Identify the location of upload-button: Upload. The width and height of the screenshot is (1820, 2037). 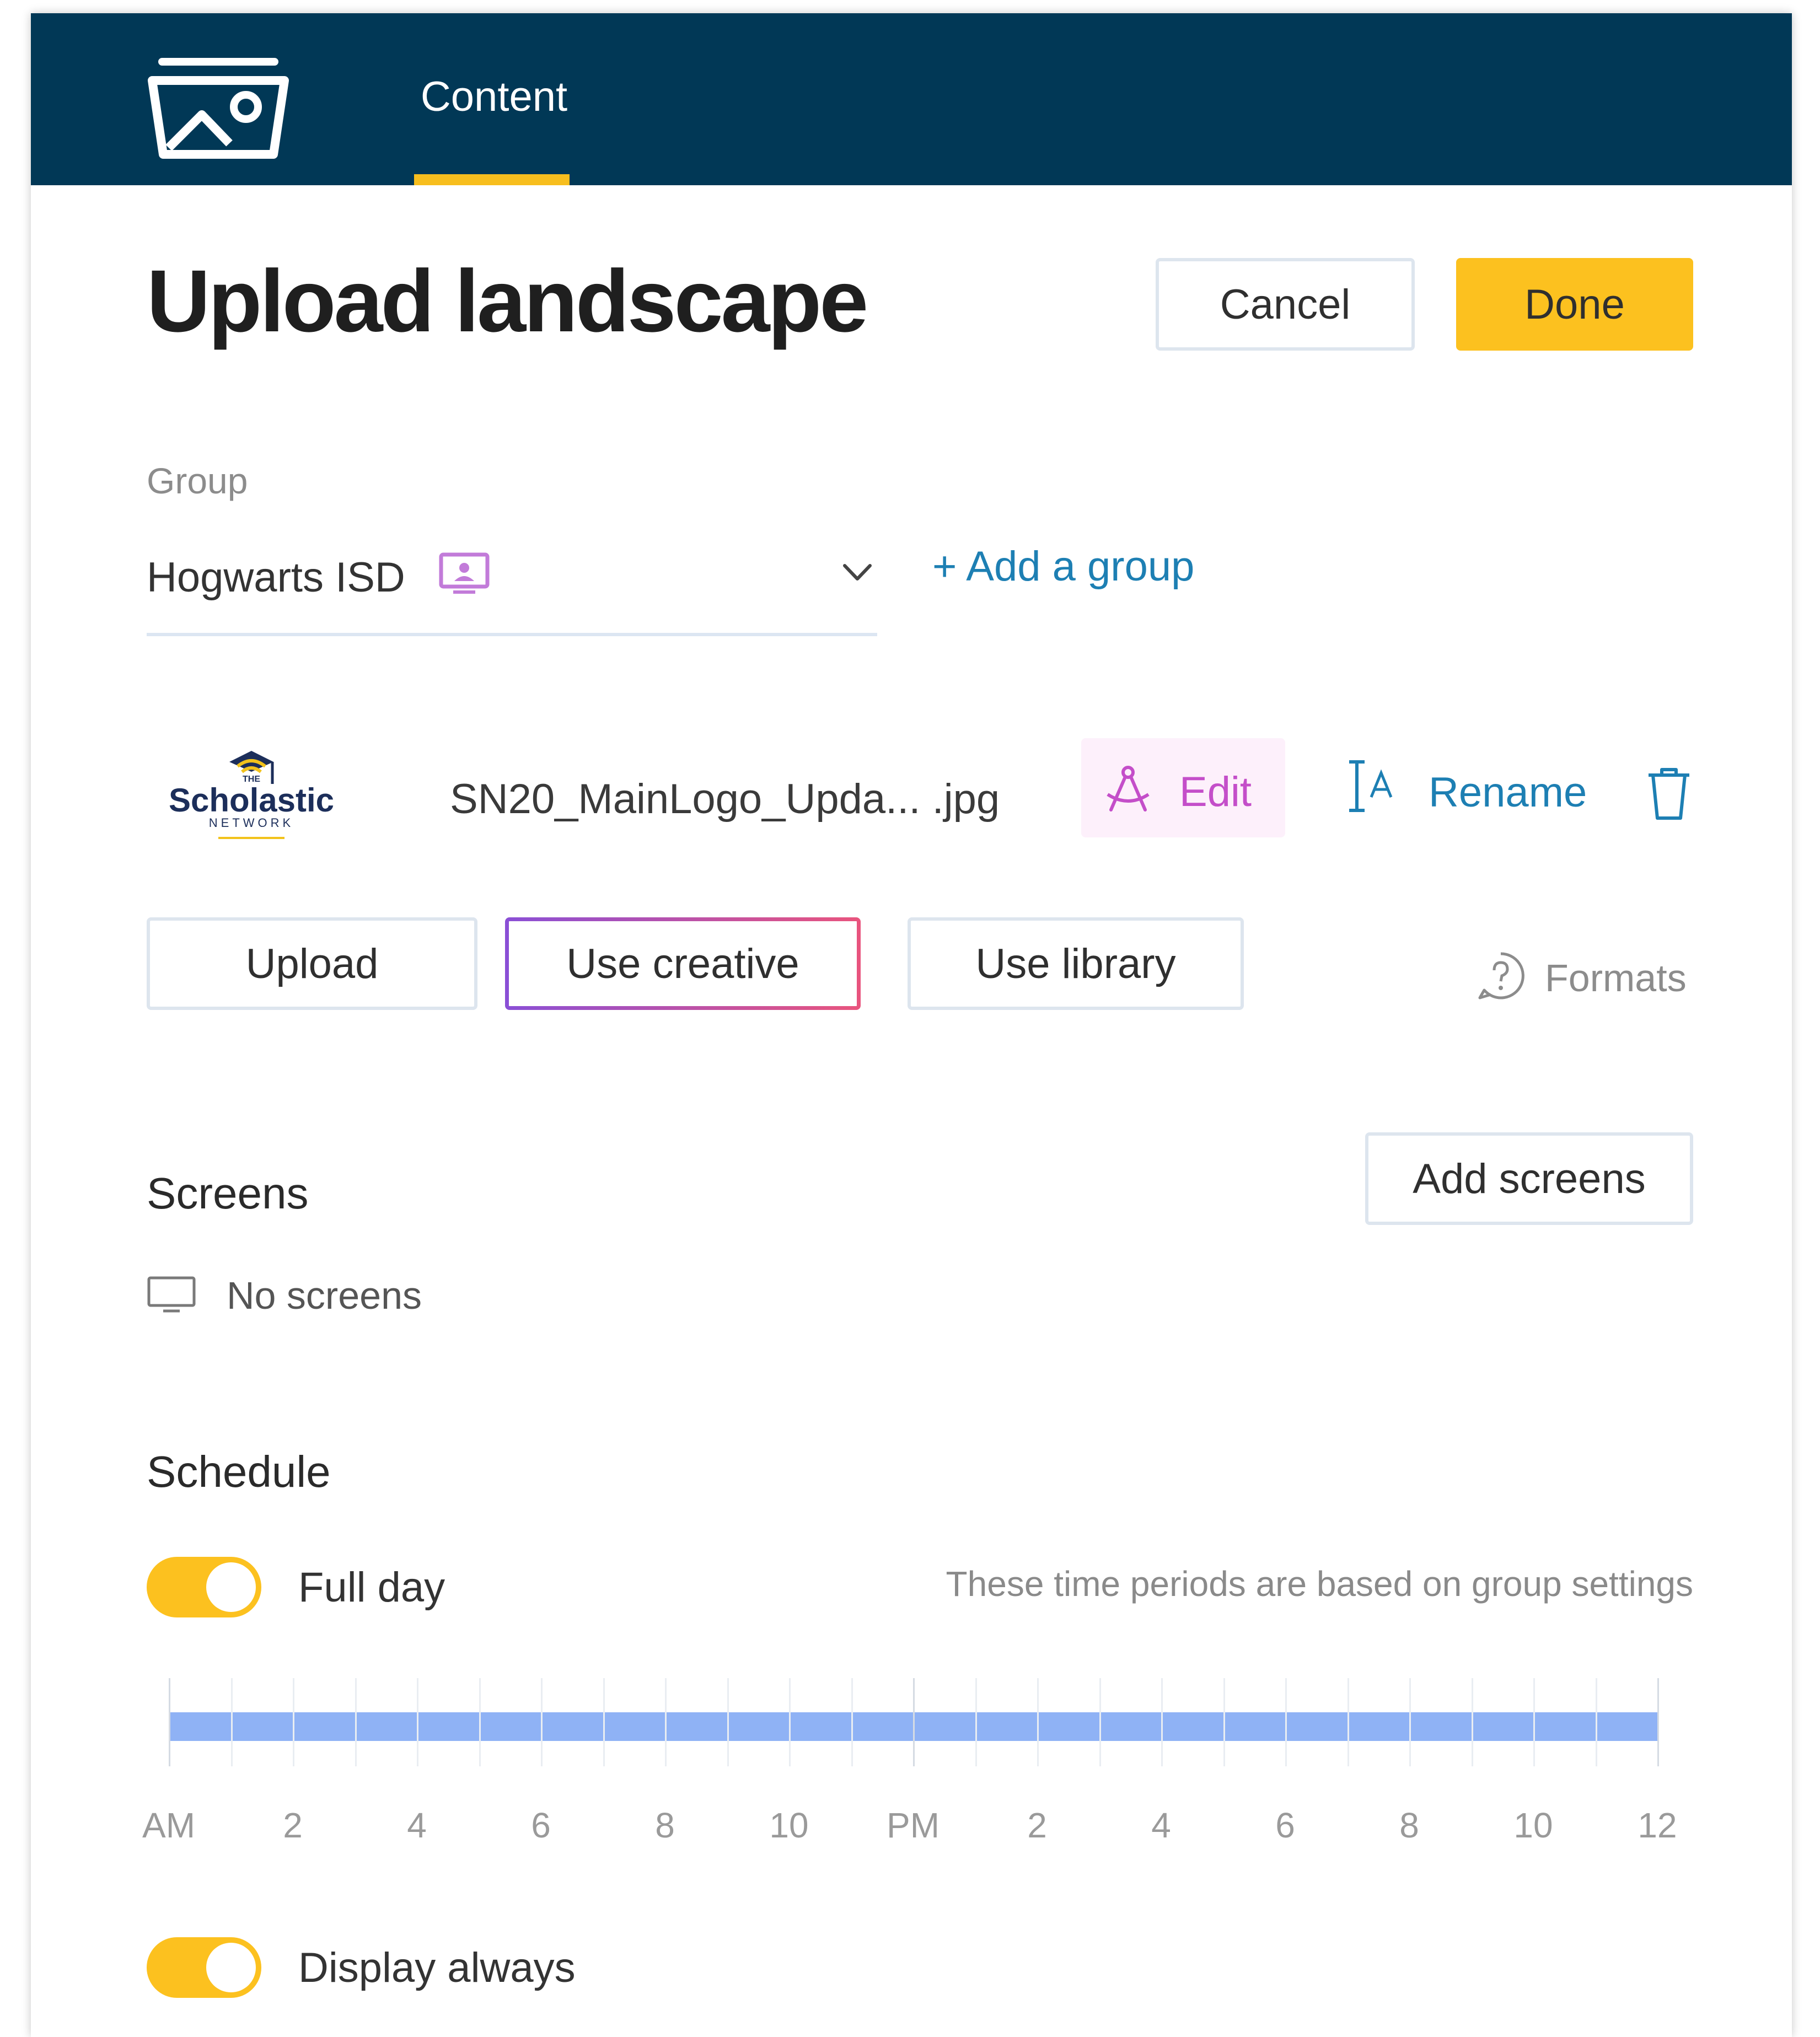
(312, 964).